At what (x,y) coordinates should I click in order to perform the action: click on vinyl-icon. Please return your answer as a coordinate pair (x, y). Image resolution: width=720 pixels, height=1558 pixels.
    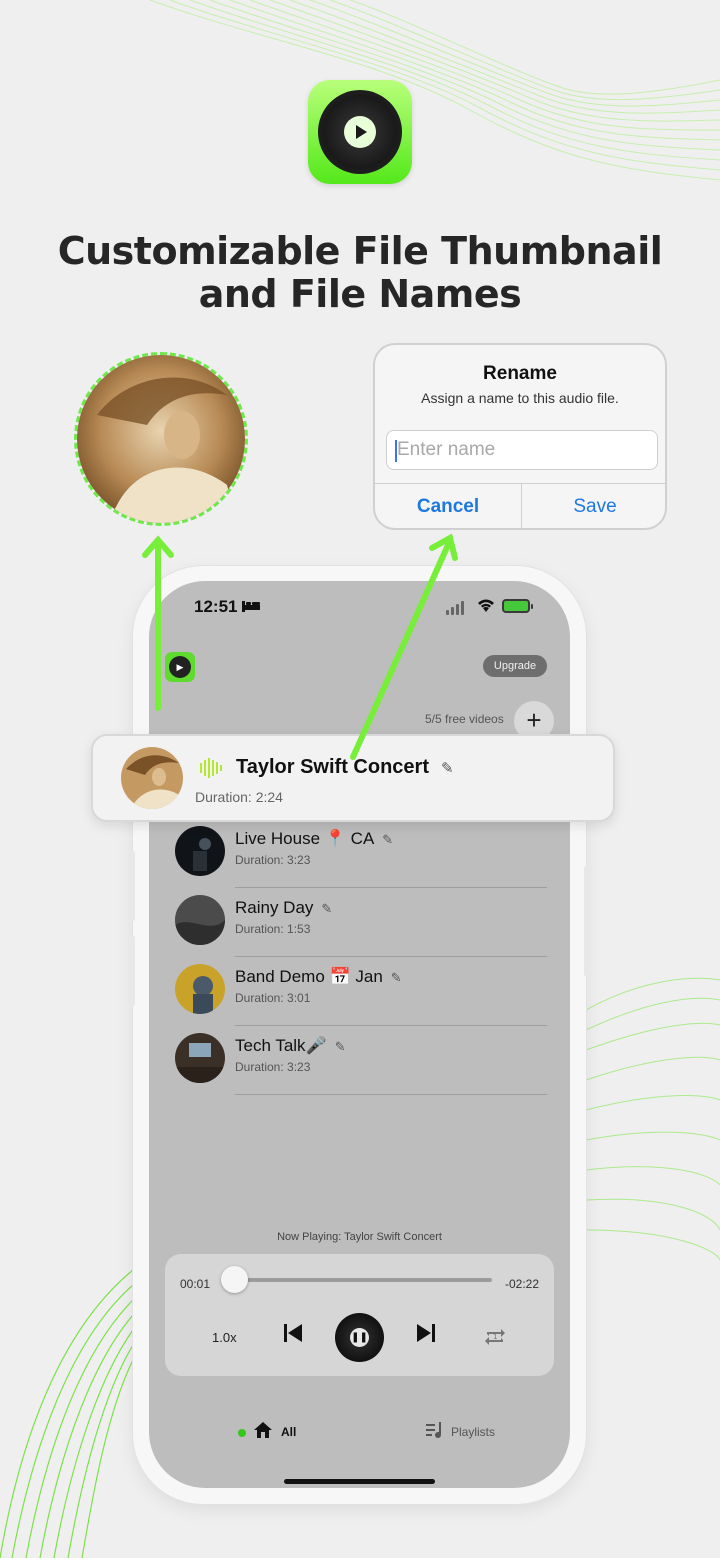
    Looking at the image, I should click on (360, 132).